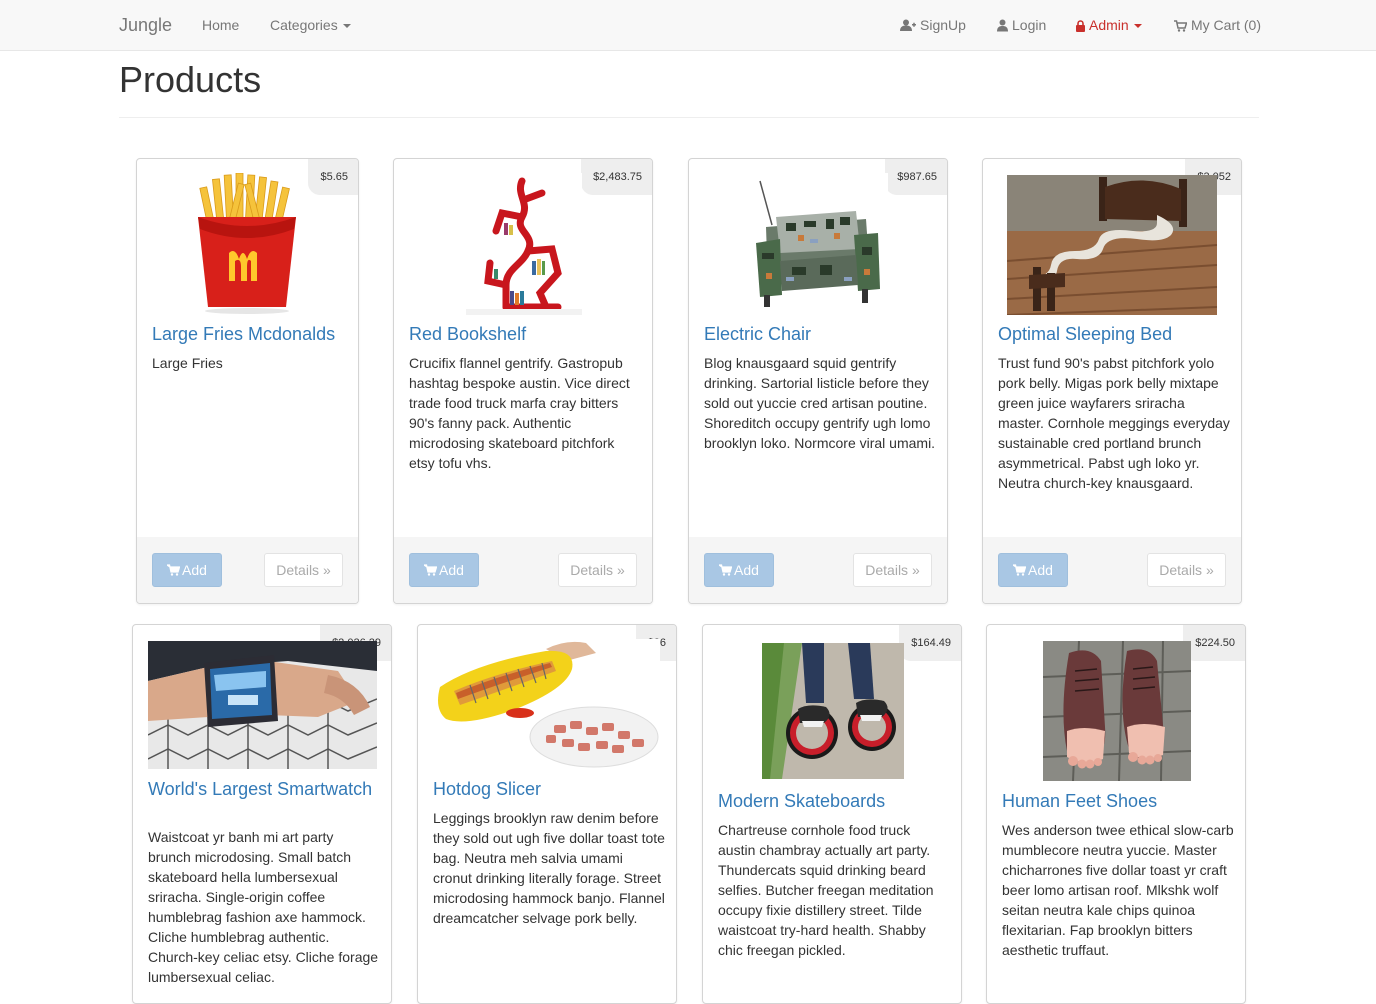 The width and height of the screenshot is (1376, 1004). Describe the element at coordinates (616, 177) in the screenshot. I see `price-tag: $2,483.75` at that location.